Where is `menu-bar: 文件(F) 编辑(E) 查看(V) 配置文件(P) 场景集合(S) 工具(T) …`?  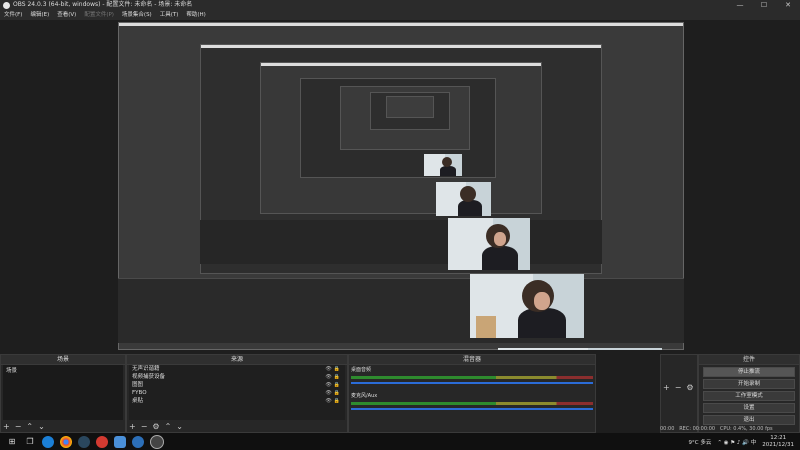
menu-bar: 文件(F) 编辑(E) 查看(V) 配置文件(P) 场景集合(S) 工具(T) … is located at coordinates (400, 15).